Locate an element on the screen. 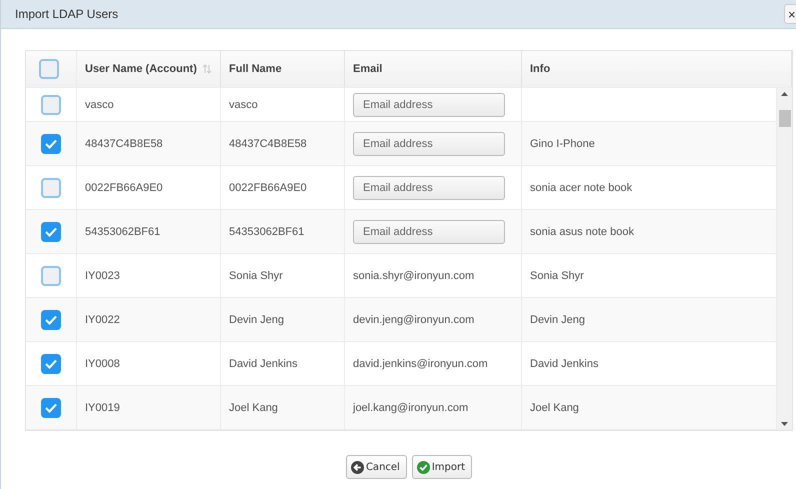 The width and height of the screenshot is (796, 489). column-header: Full Name is located at coordinates (255, 69).